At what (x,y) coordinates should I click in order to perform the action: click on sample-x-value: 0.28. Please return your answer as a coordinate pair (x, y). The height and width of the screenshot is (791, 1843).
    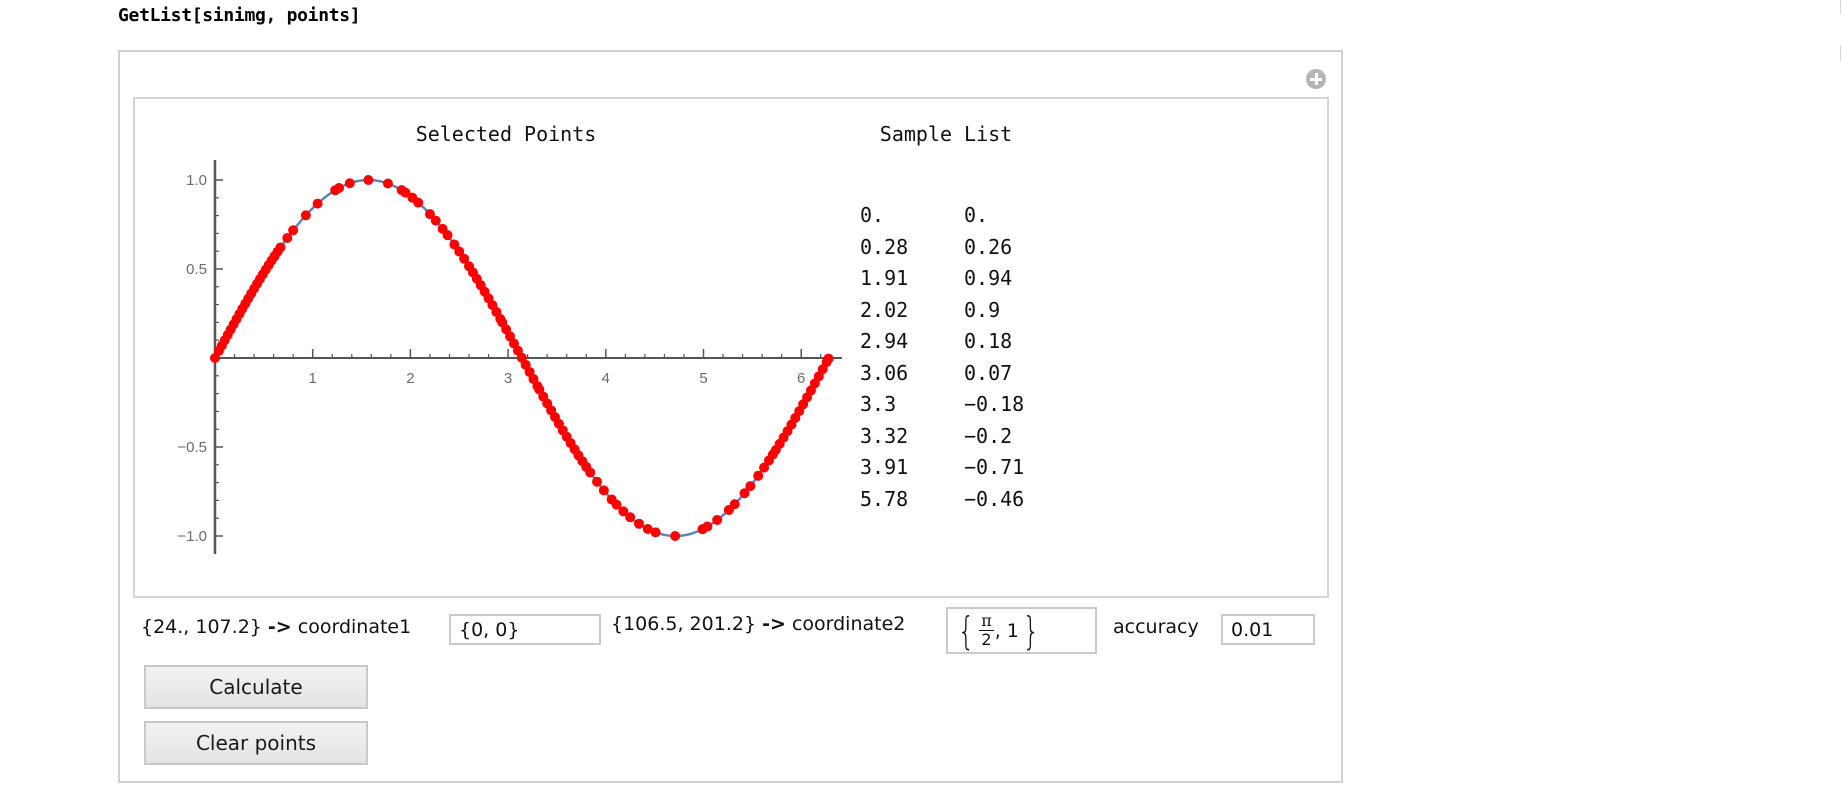
    Looking at the image, I should click on (884, 246).